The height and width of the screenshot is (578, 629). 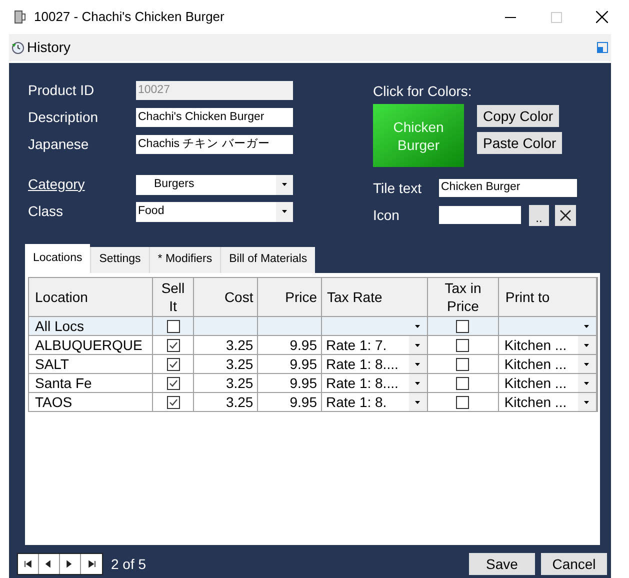 I want to click on window-title: 10027 - Chachi's Chicken Burger, so click(x=129, y=17).